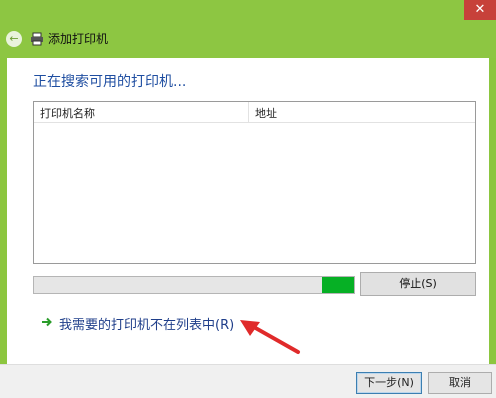  I want to click on window-title: 添加打印机, so click(78, 39).